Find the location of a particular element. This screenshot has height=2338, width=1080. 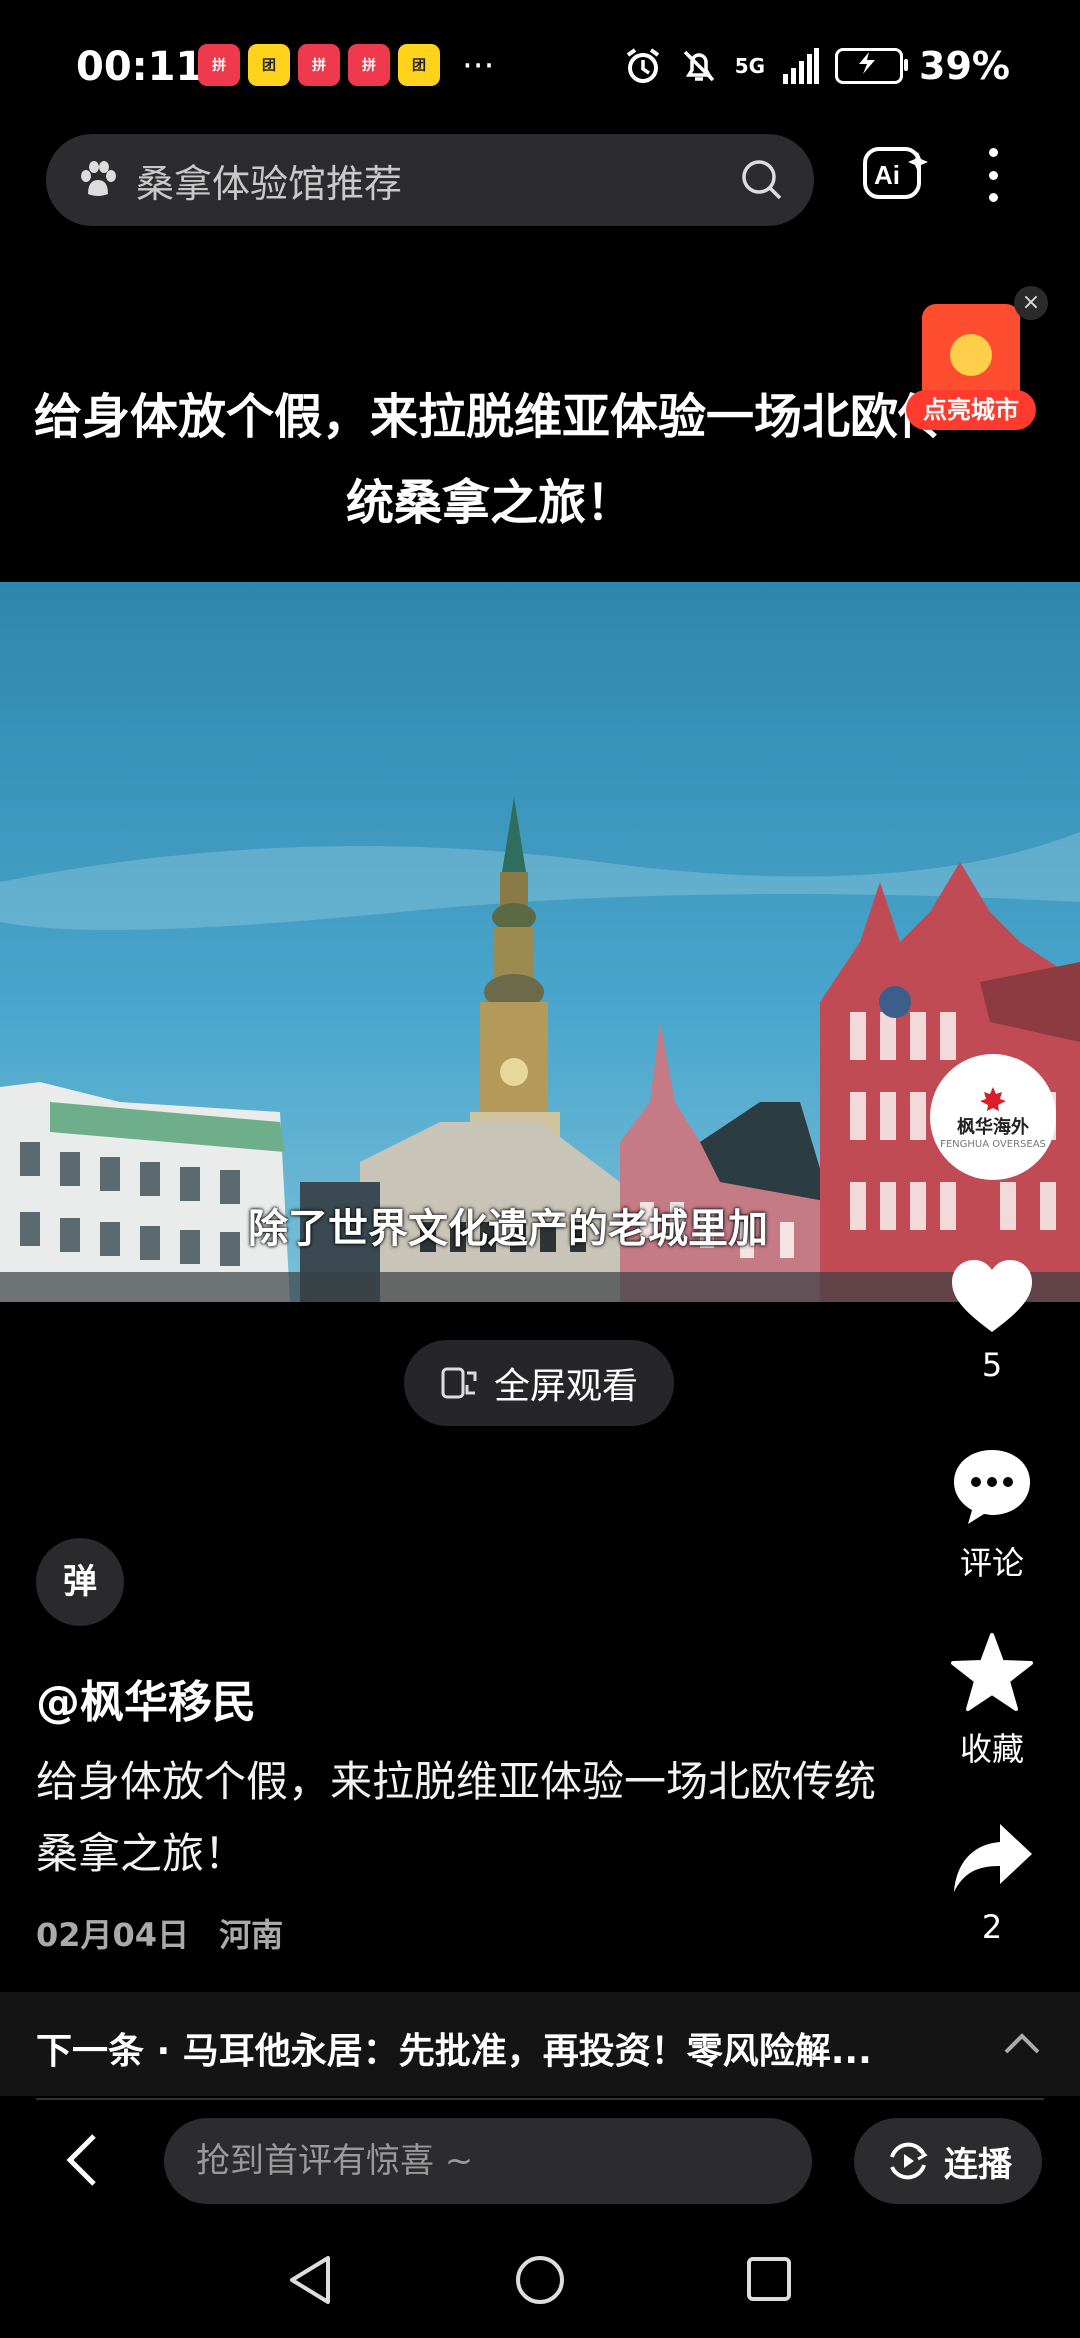

post-date: 02月04日 is located at coordinates (113, 1935).